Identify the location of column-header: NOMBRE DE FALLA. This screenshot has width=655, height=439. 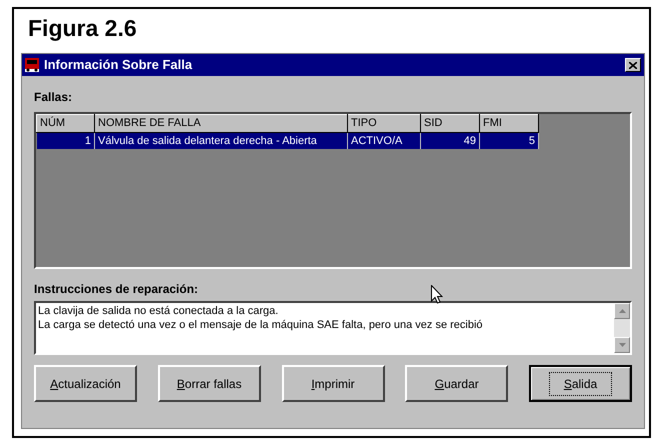
(221, 123).